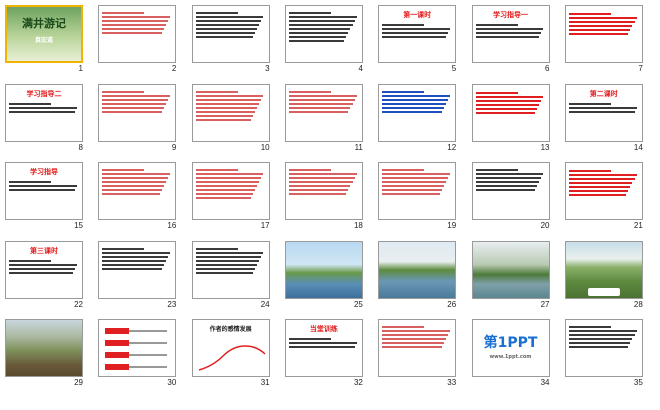 This screenshot has height=410, width=660. I want to click on slide-thumbnail-29: 29, so click(45, 354).